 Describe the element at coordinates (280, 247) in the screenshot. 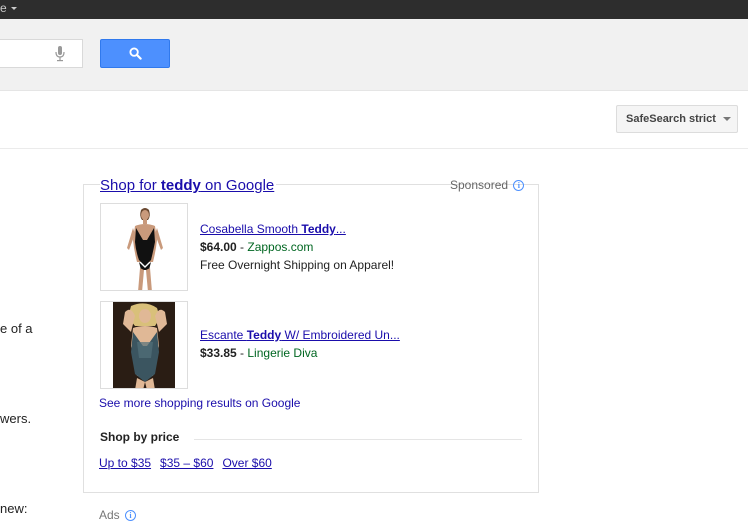

I see `product-seller: Zappos.com` at that location.